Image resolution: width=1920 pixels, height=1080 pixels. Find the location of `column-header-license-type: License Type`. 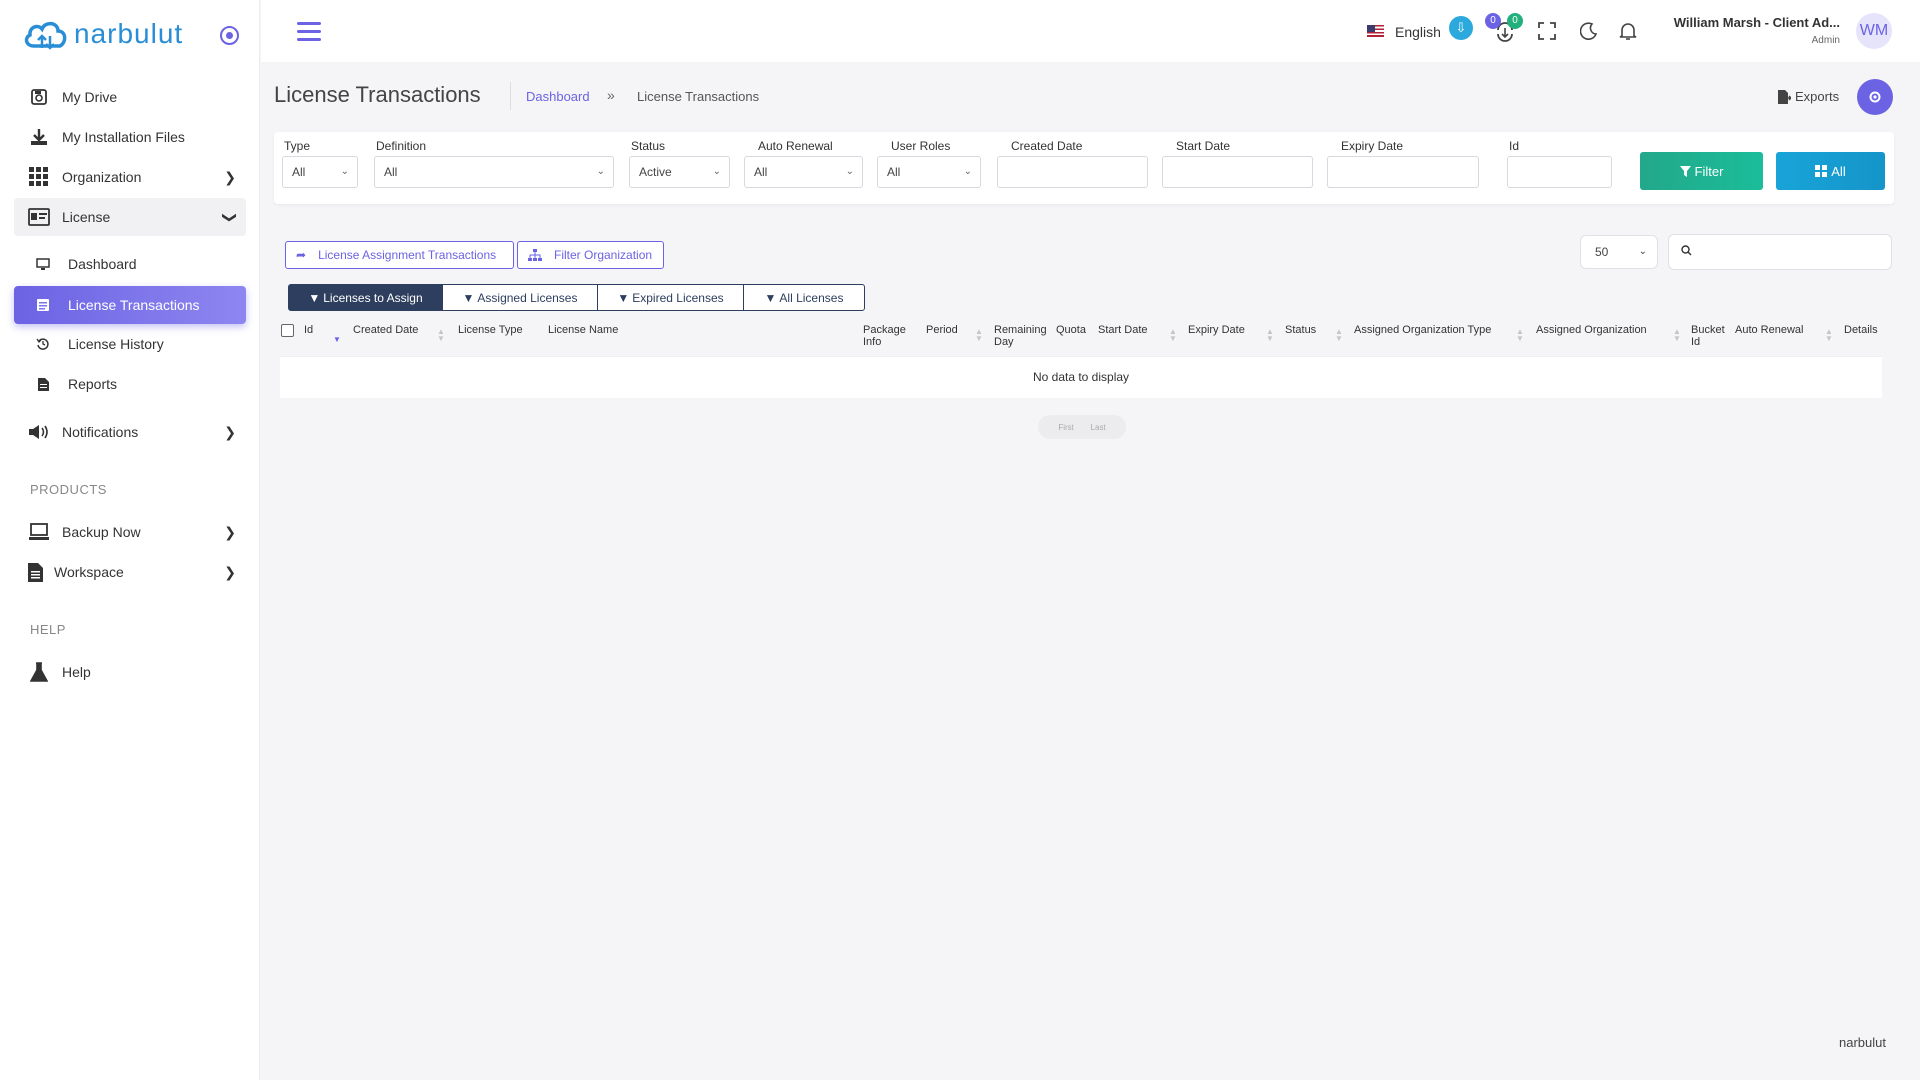

column-header-license-type: License Type is located at coordinates (490, 330).